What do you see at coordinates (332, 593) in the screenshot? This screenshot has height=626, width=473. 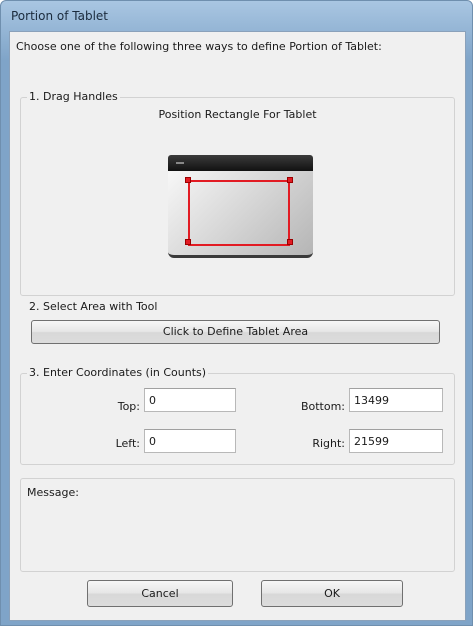 I see `ok-button: OK` at bounding box center [332, 593].